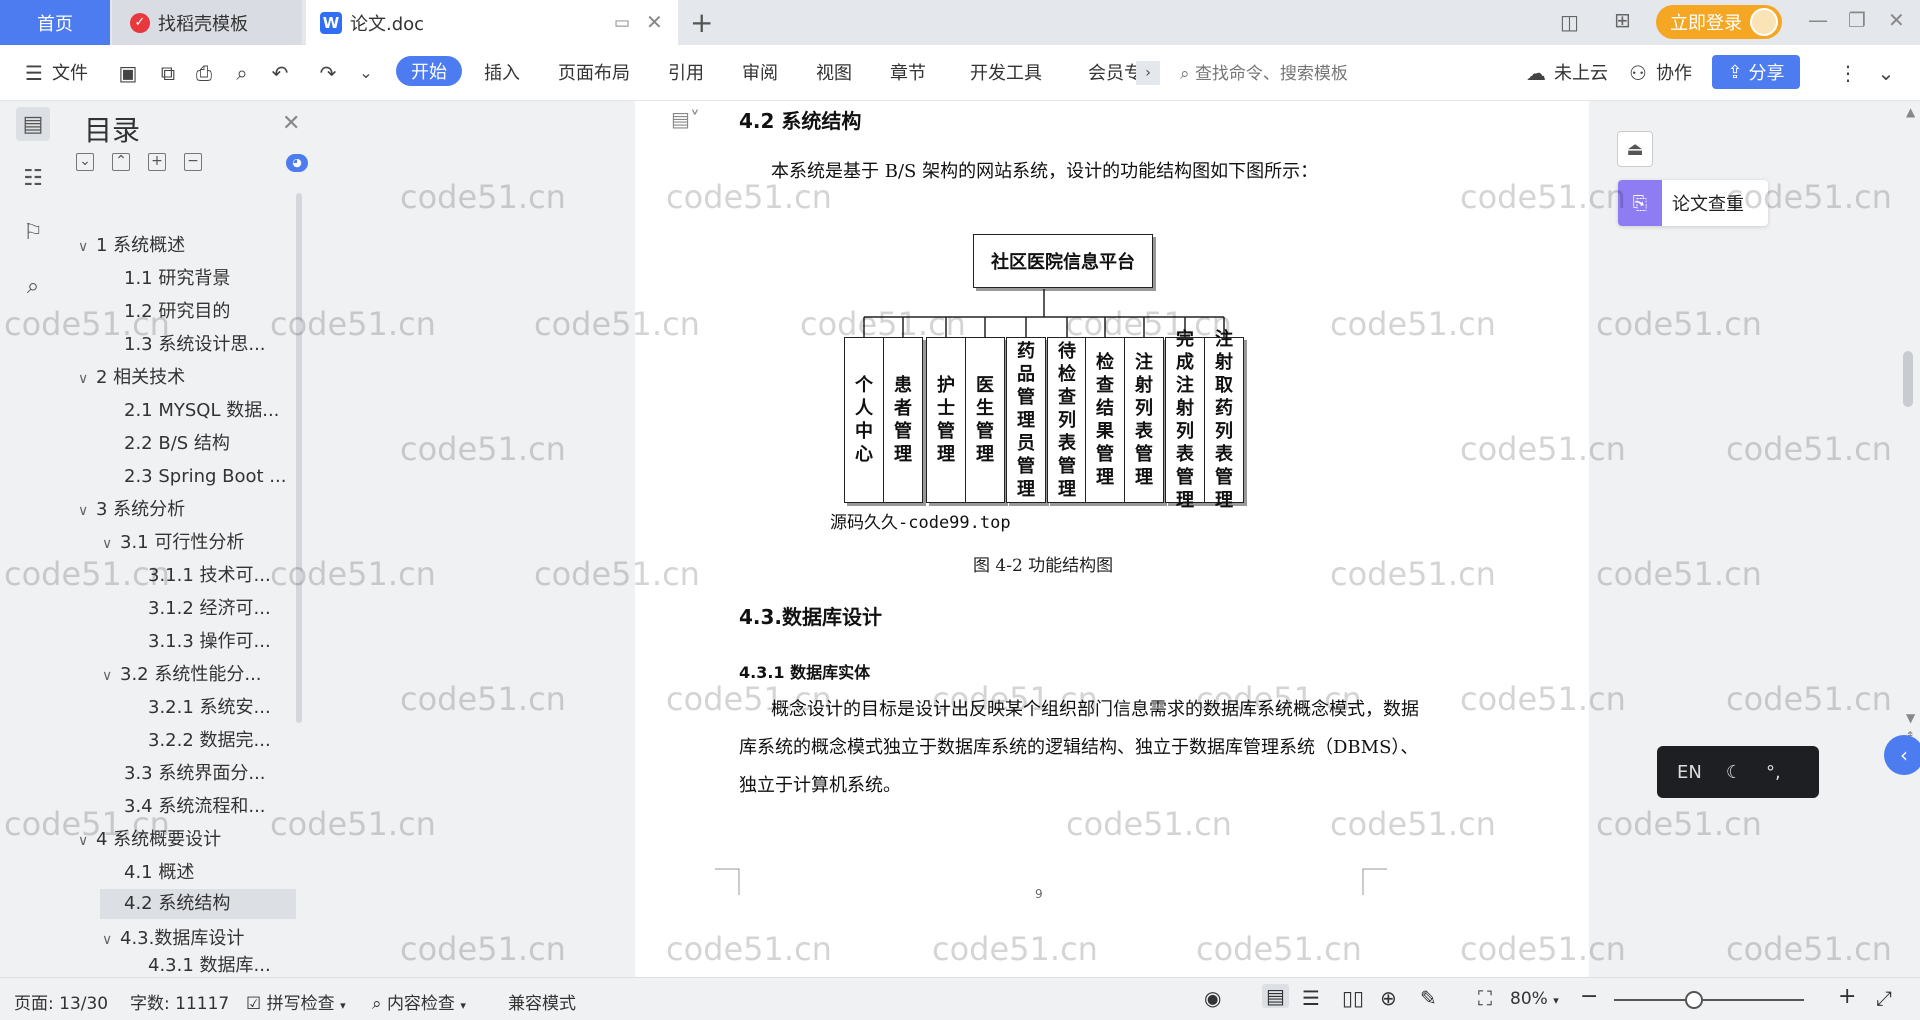  I want to click on ime-toolbar: EN ☾ °,, so click(1738, 772).